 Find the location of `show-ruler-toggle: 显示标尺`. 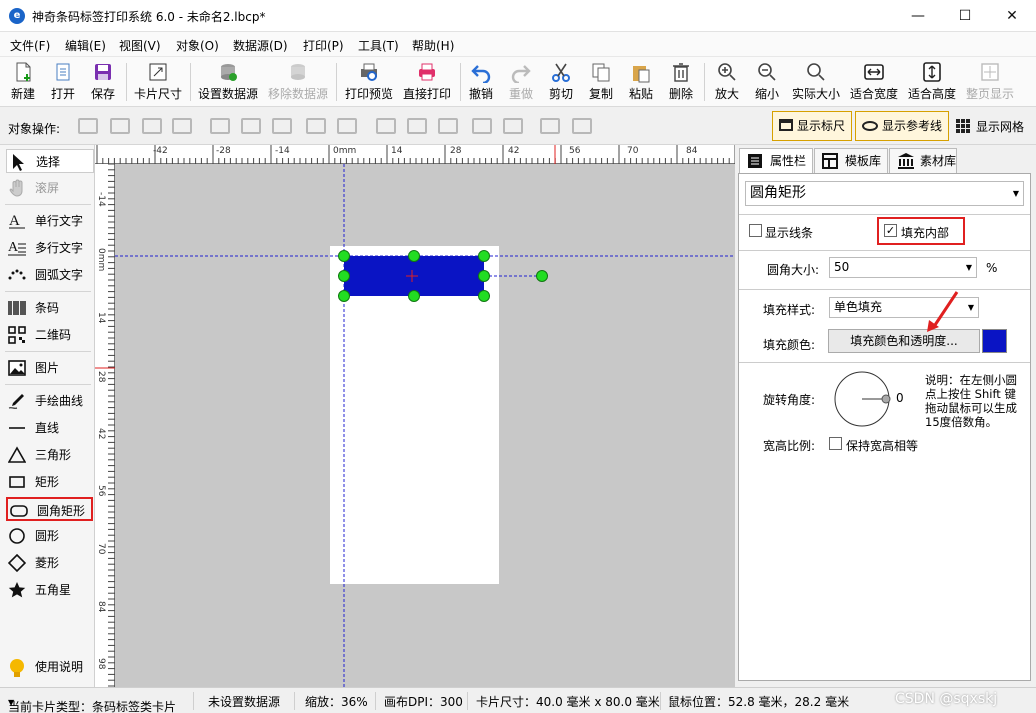

show-ruler-toggle: 显示标尺 is located at coordinates (812, 126).